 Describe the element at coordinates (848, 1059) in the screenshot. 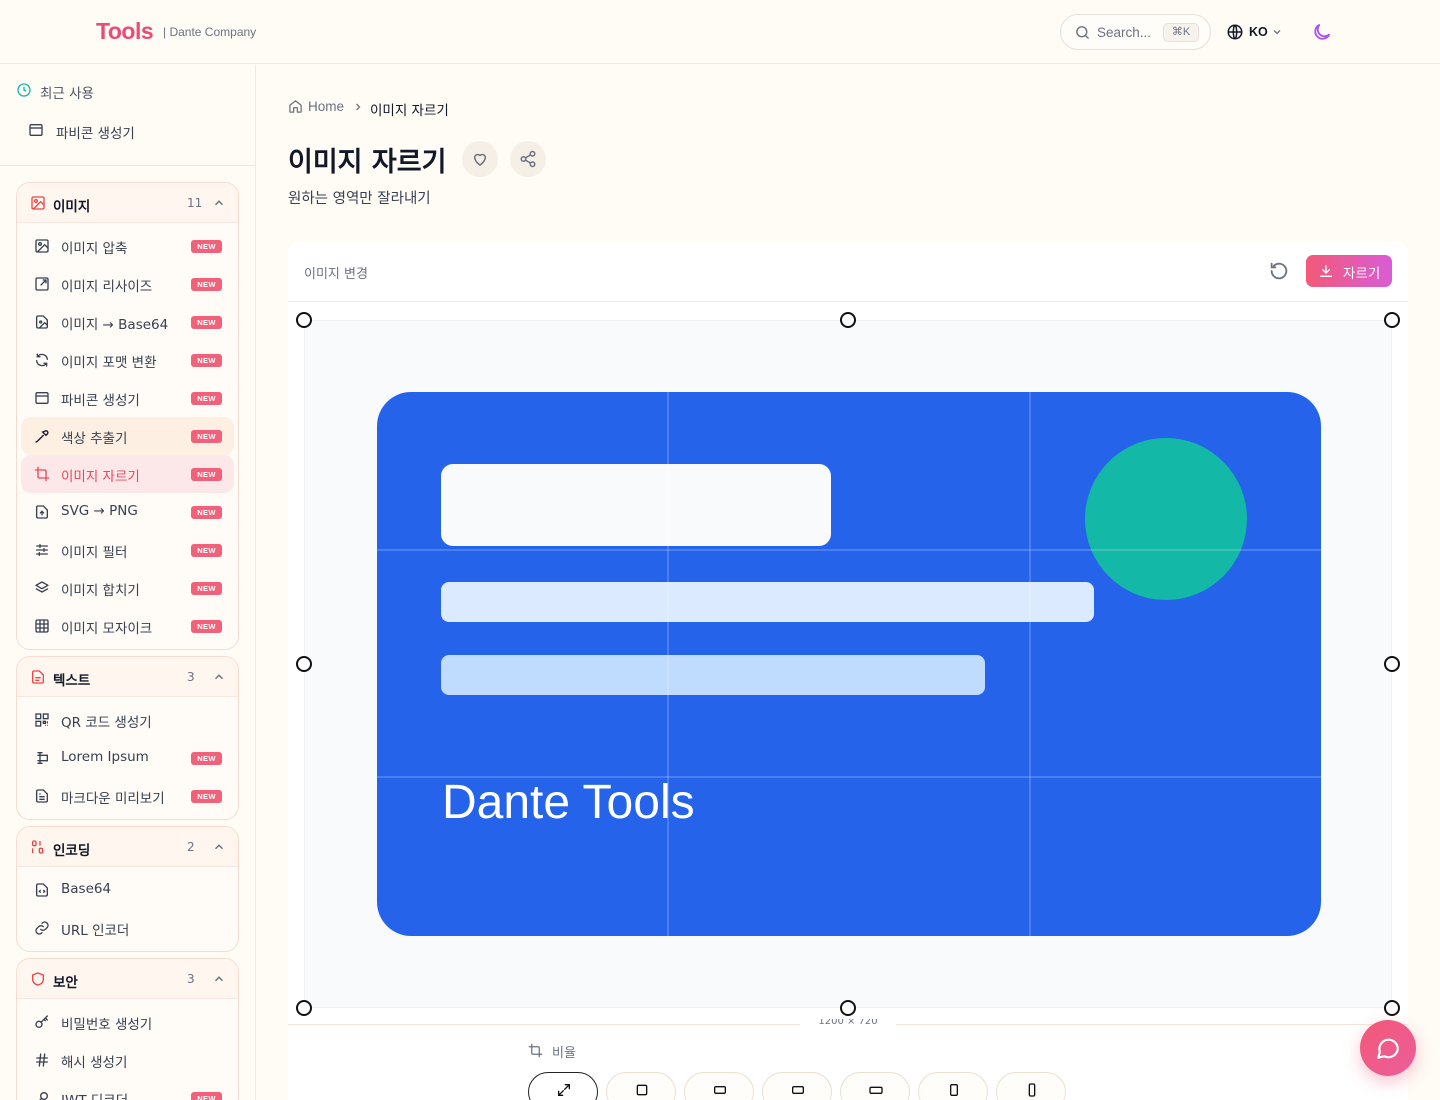

I see `aspect-ratio-section: 1200 × 720 비율` at that location.